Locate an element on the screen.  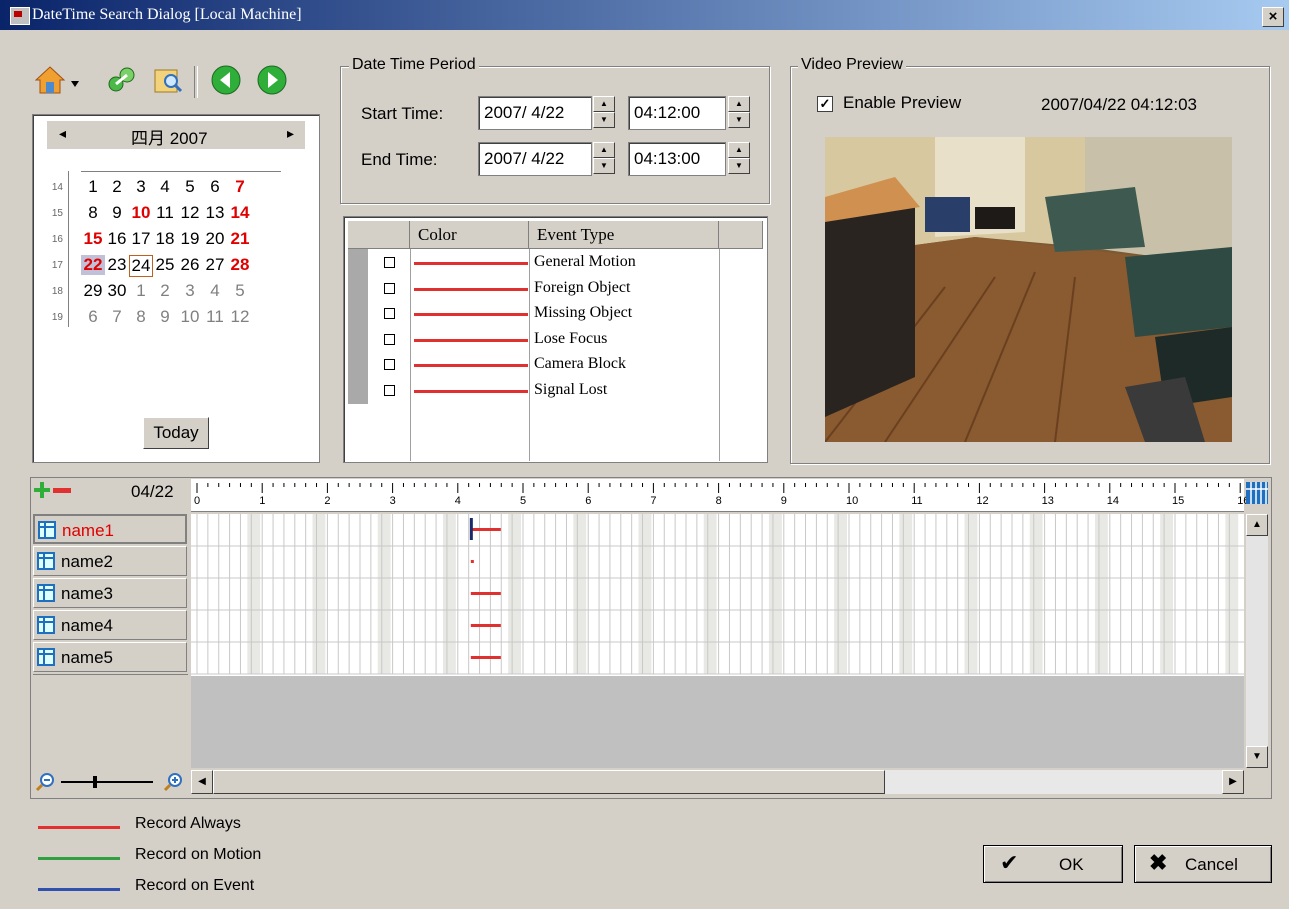
cancel-button: ✖ Cancel is located at coordinates (1203, 864).